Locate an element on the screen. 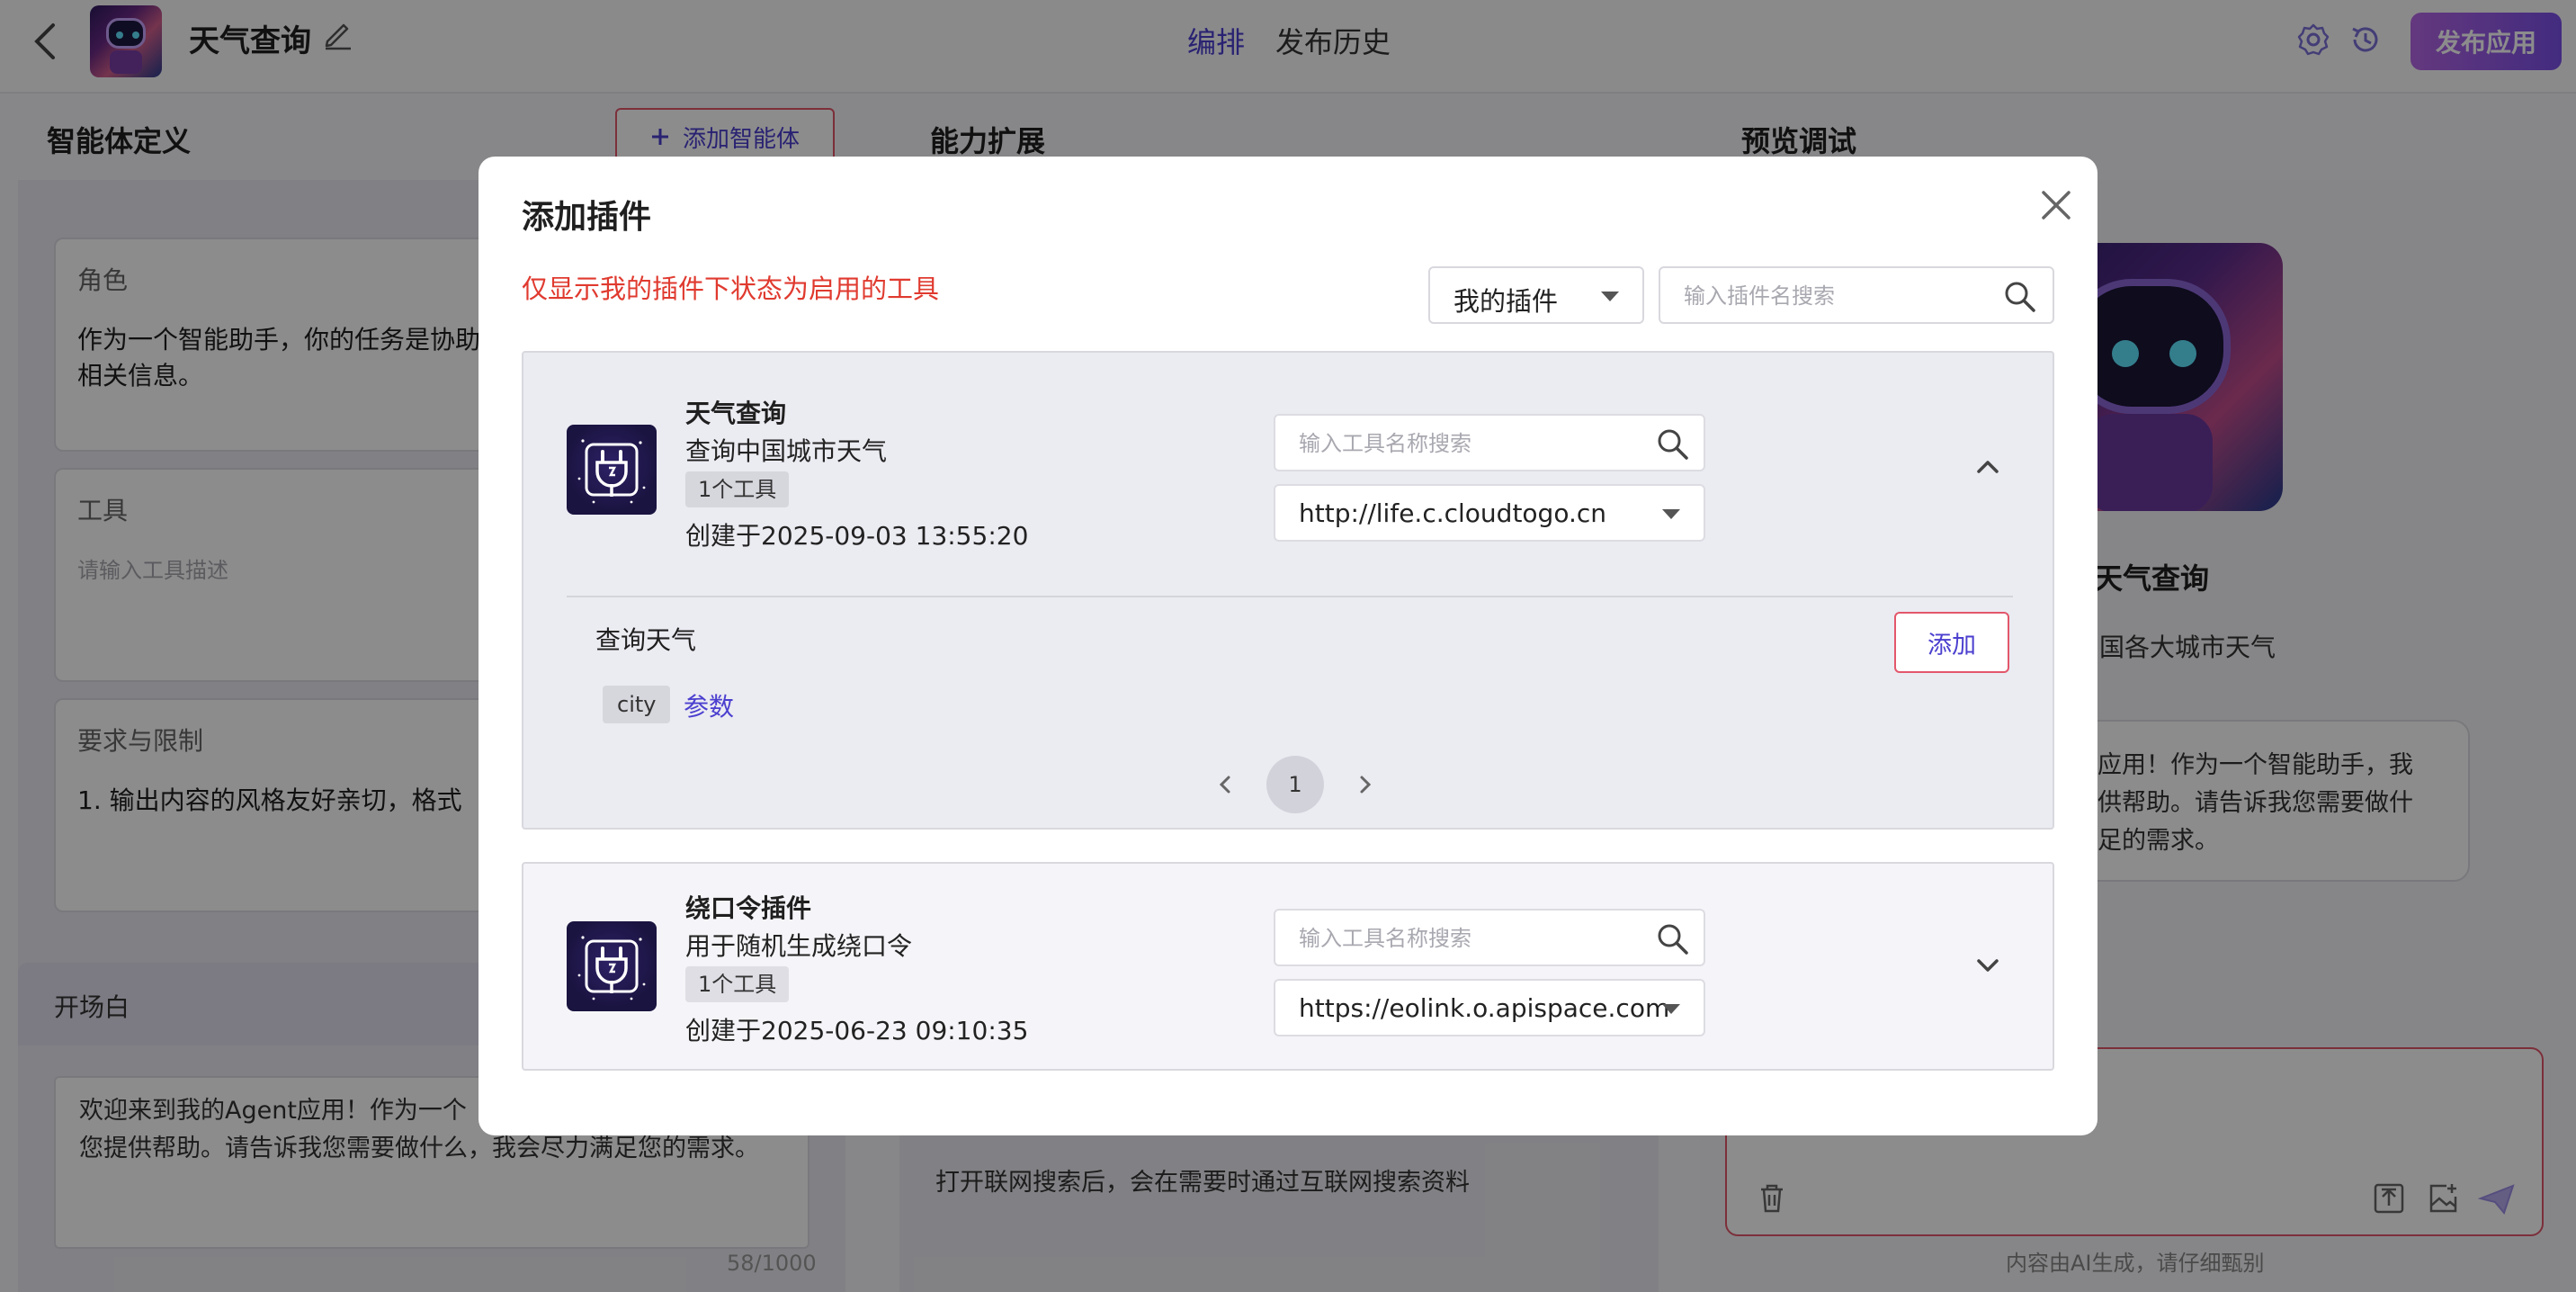  divider is located at coordinates (1290, 596).